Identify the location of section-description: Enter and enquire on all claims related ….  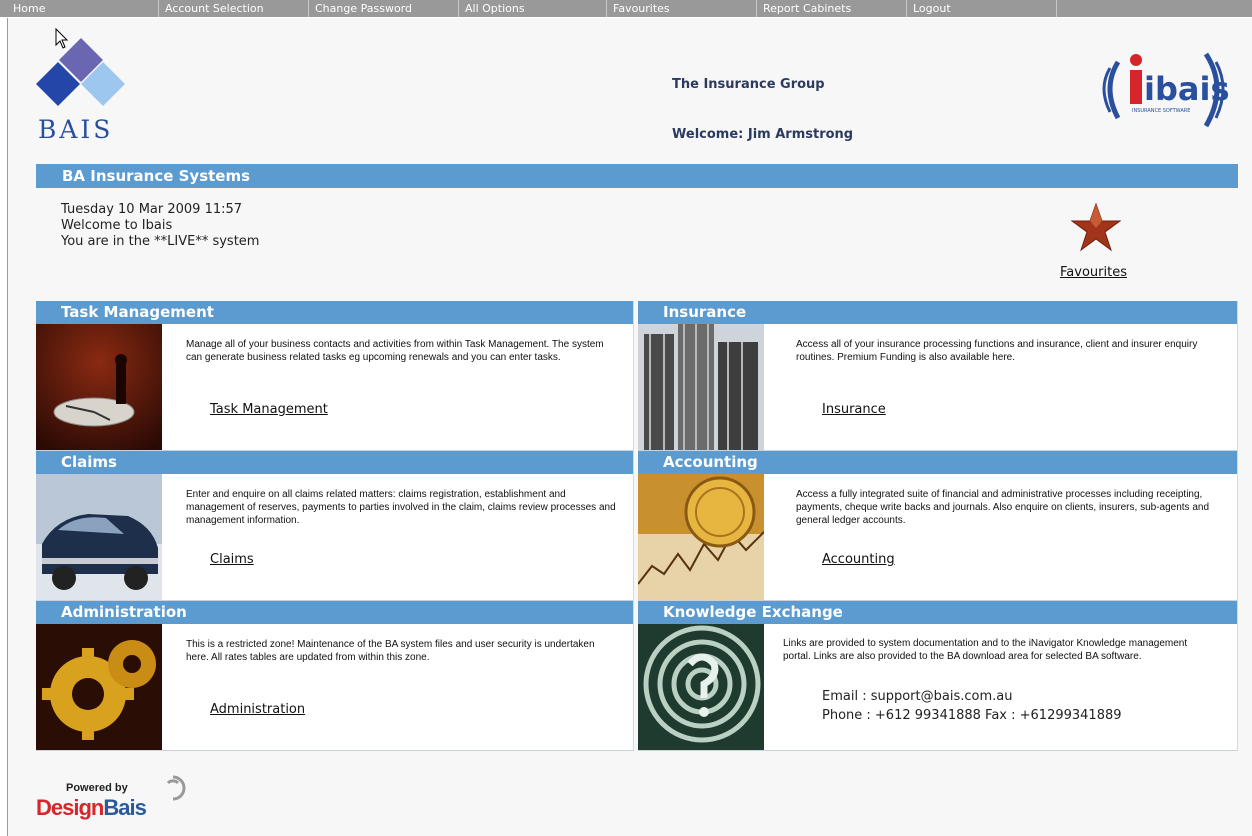
(401, 507).